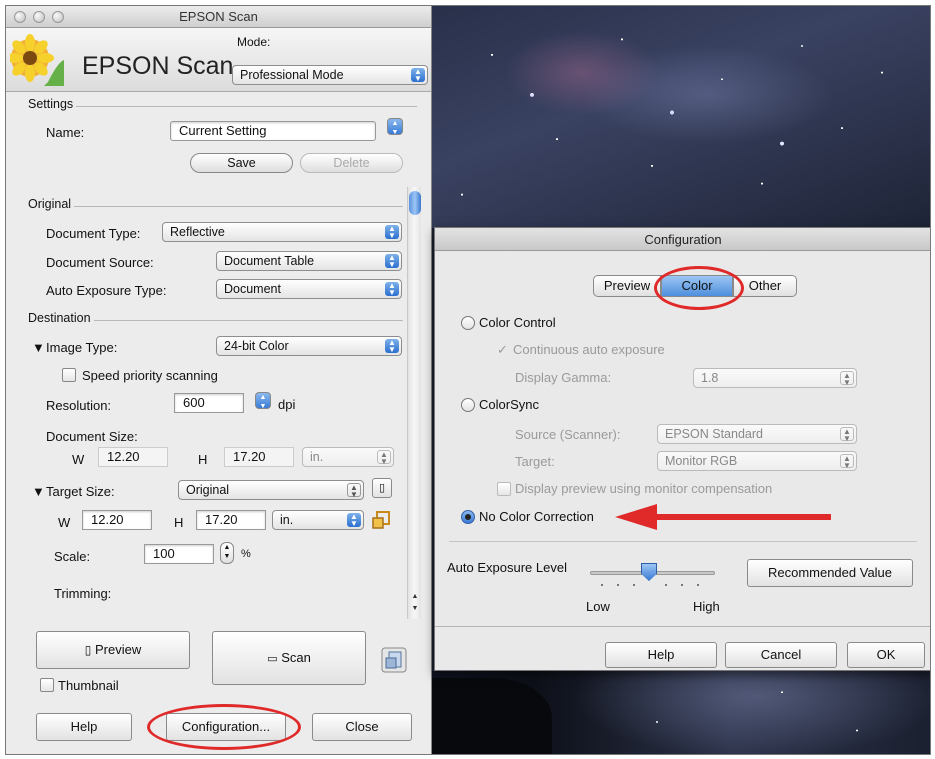  What do you see at coordinates (133, 457) in the screenshot?
I see `document-width-field: 12.20` at bounding box center [133, 457].